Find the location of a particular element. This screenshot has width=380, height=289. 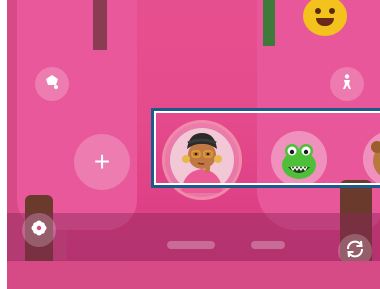

plus-icon: + is located at coordinates (102, 161).